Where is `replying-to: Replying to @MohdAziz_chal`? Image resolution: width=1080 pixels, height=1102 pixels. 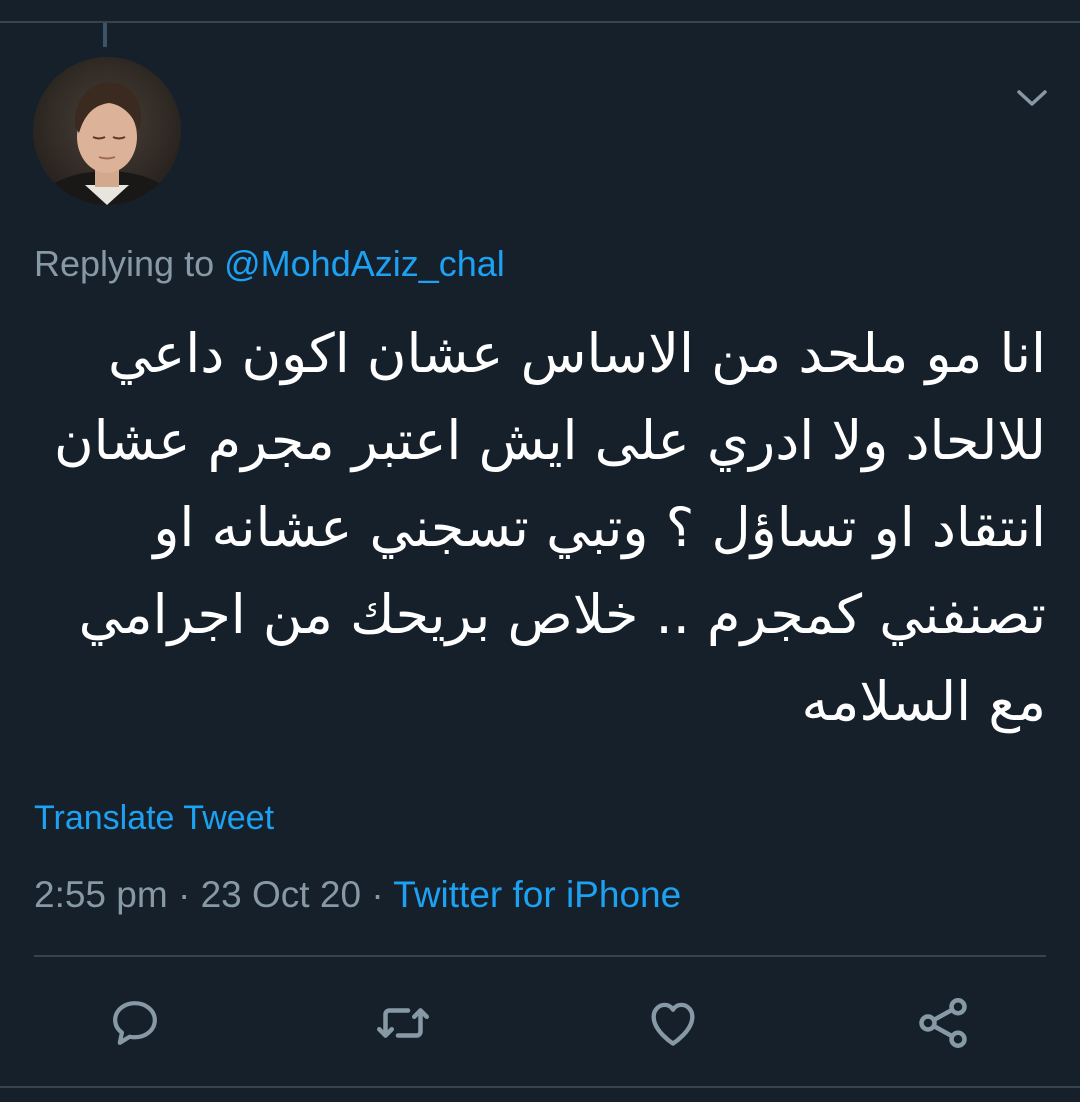 replying-to: Replying to @MohdAziz_chal is located at coordinates (269, 264).